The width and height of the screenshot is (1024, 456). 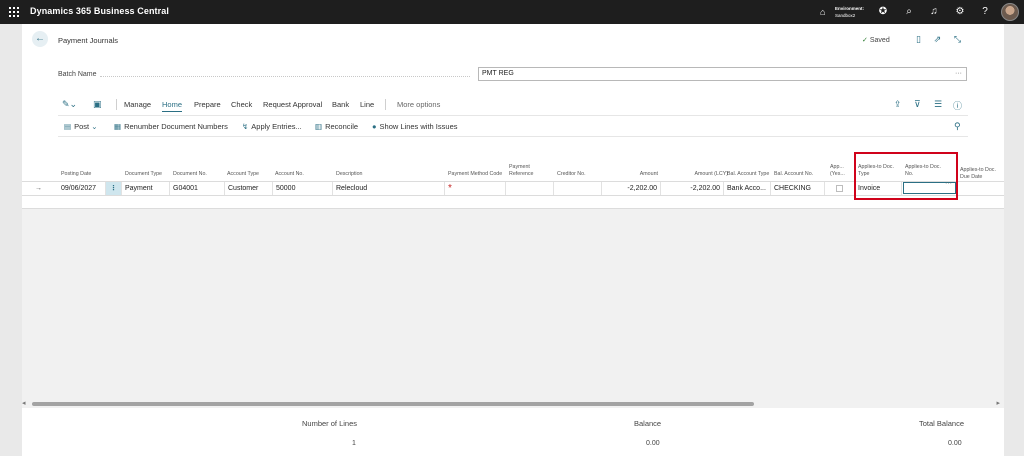 What do you see at coordinates (81, 126) in the screenshot?
I see `post-button: ▤ Post ⌄` at bounding box center [81, 126].